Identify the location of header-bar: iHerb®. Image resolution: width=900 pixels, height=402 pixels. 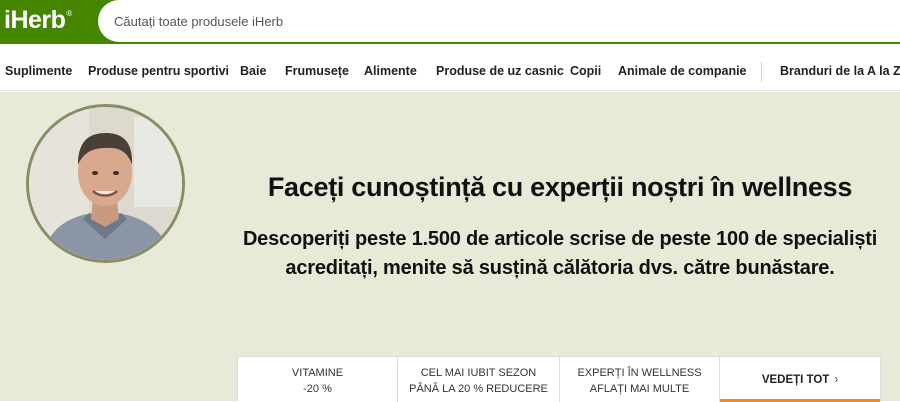
(450, 22).